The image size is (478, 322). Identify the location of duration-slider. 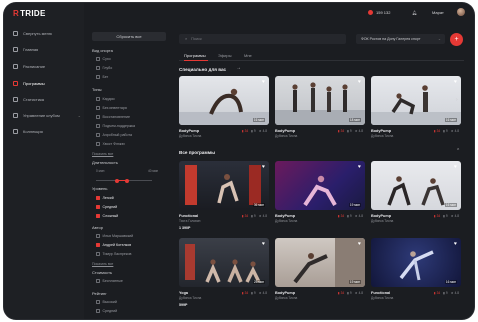
(124, 180).